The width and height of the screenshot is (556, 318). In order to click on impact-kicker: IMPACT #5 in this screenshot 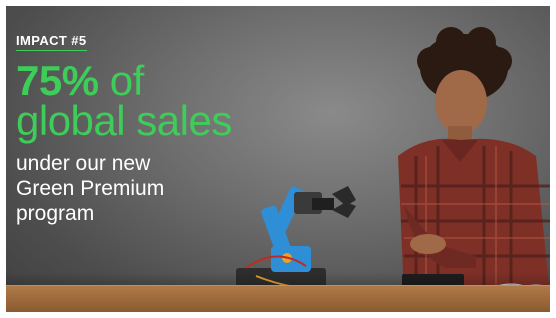, I will do `click(51, 42)`.